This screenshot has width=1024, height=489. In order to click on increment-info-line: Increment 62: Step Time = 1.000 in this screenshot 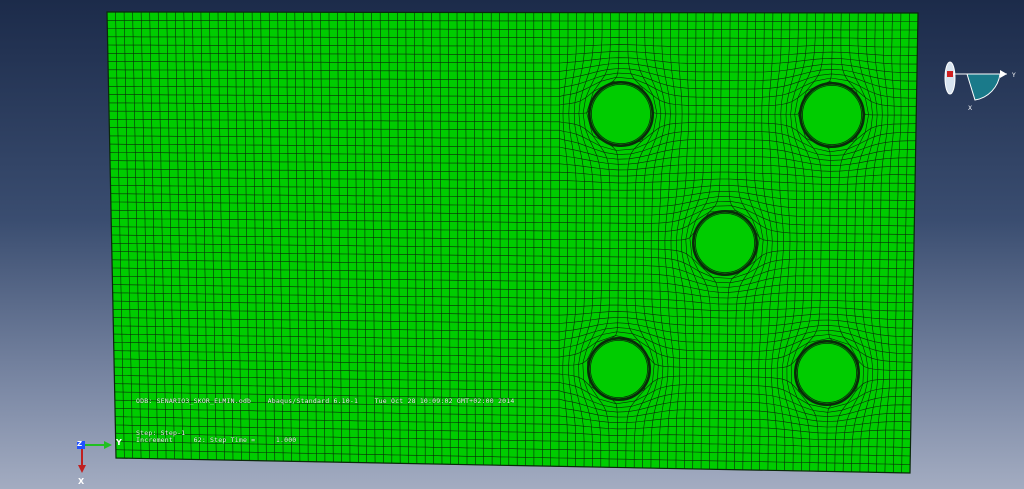, I will do `click(216, 440)`.